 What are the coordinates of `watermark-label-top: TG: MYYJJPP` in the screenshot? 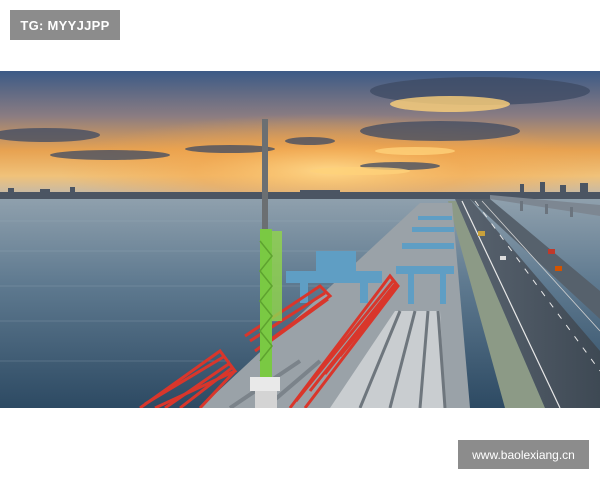 It's located at (65, 25).